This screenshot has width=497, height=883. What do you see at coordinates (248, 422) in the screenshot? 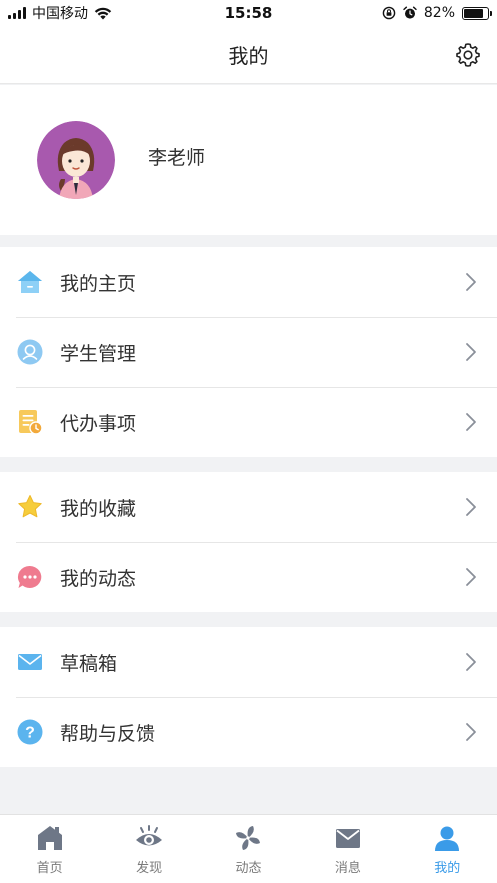
I see `menu-item-todo: 代办事项` at bounding box center [248, 422].